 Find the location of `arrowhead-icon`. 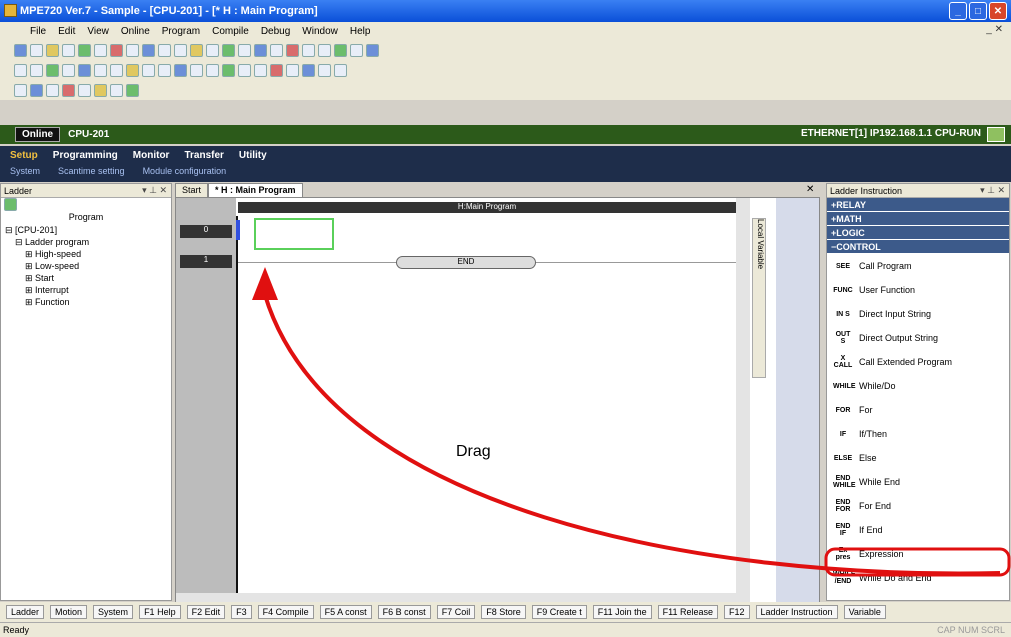

arrowhead-icon is located at coordinates (265, 283).